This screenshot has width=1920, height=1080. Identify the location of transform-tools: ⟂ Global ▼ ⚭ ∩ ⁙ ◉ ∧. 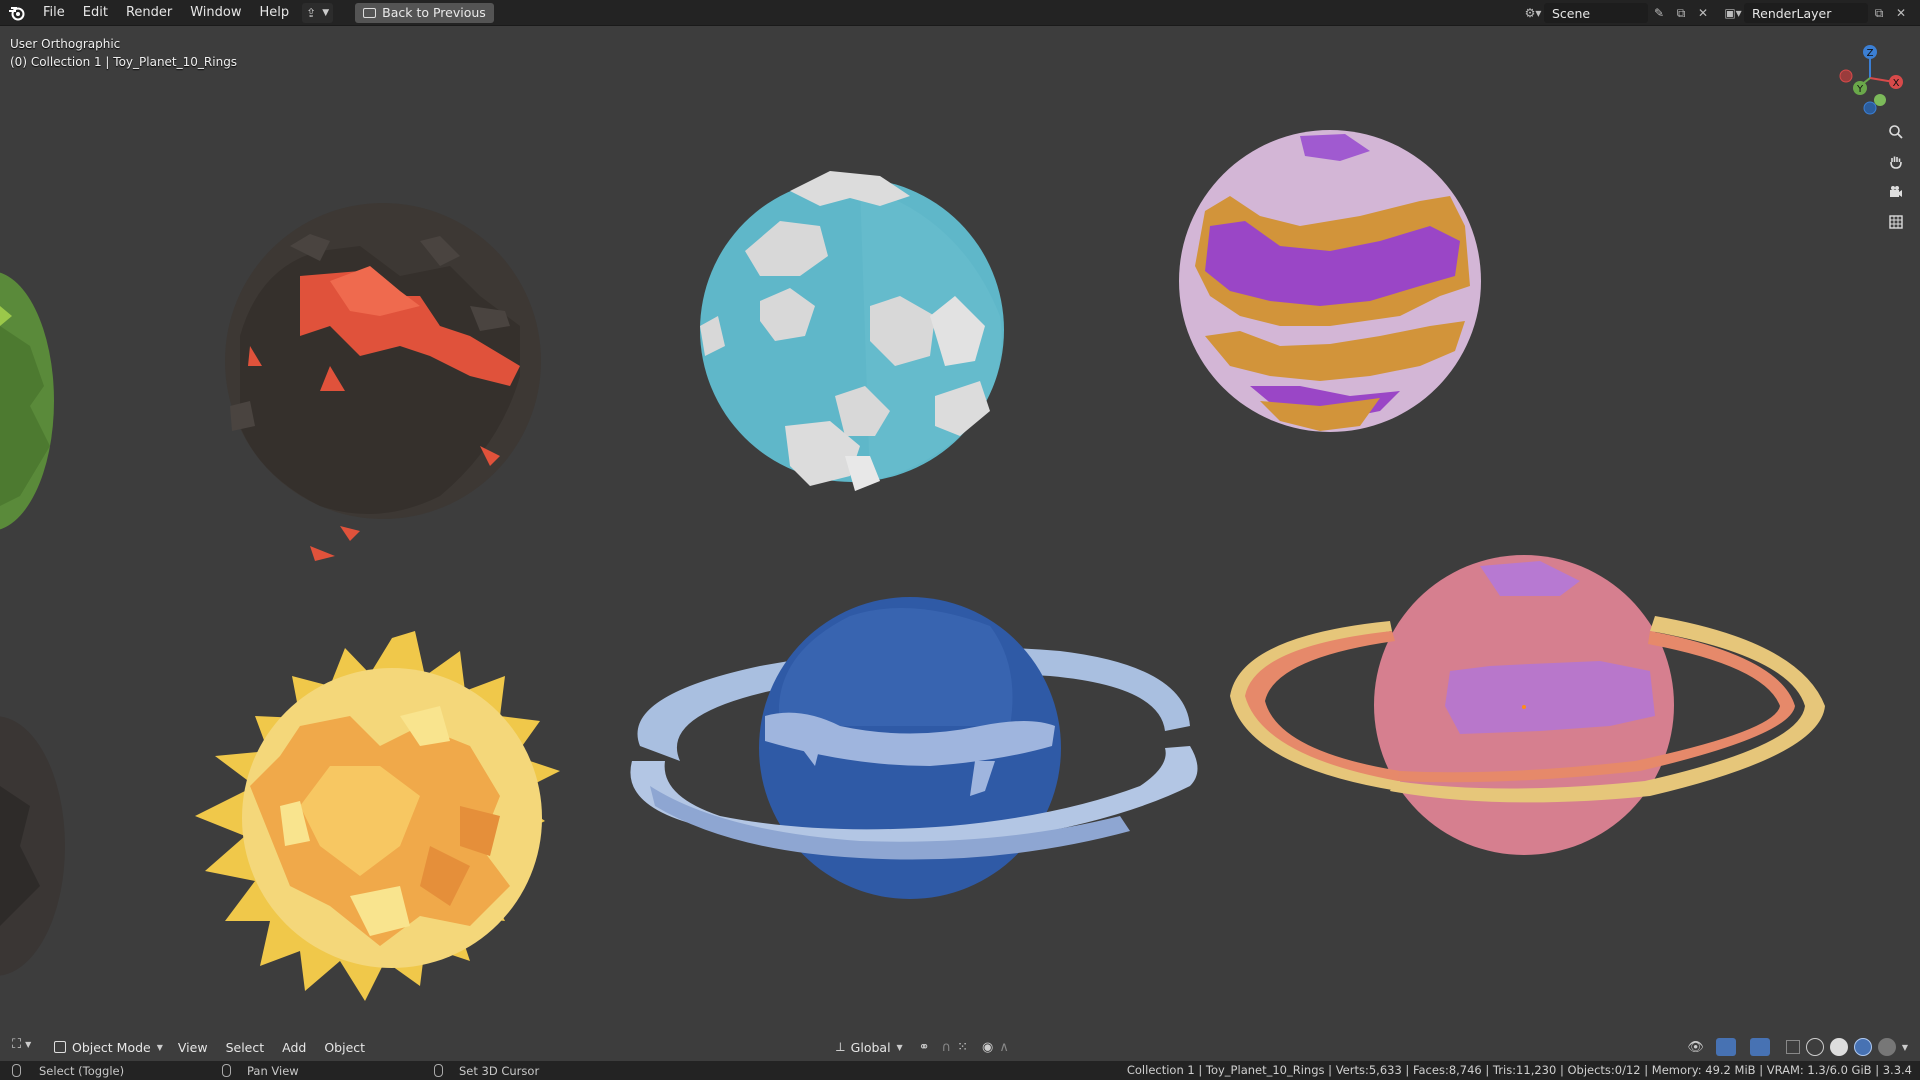
(922, 1047).